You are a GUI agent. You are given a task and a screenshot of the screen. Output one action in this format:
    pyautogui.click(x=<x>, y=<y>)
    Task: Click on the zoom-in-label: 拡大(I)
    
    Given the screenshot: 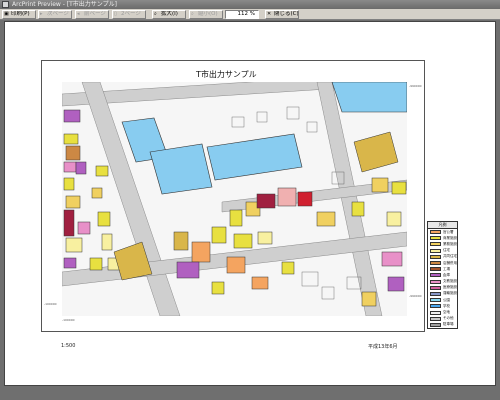 What is the action you would take?
    pyautogui.click(x=169, y=14)
    